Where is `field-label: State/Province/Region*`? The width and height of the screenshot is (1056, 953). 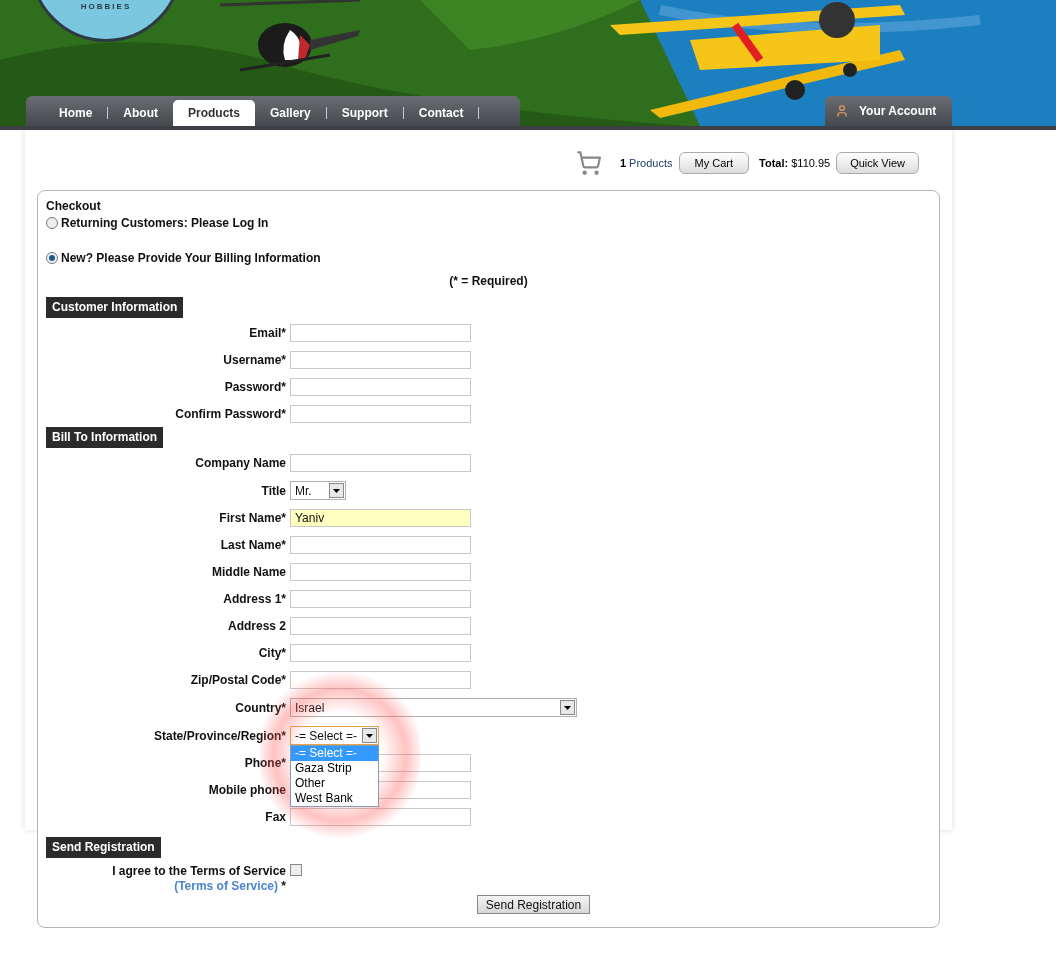 field-label: State/Province/Region* is located at coordinates (219, 736).